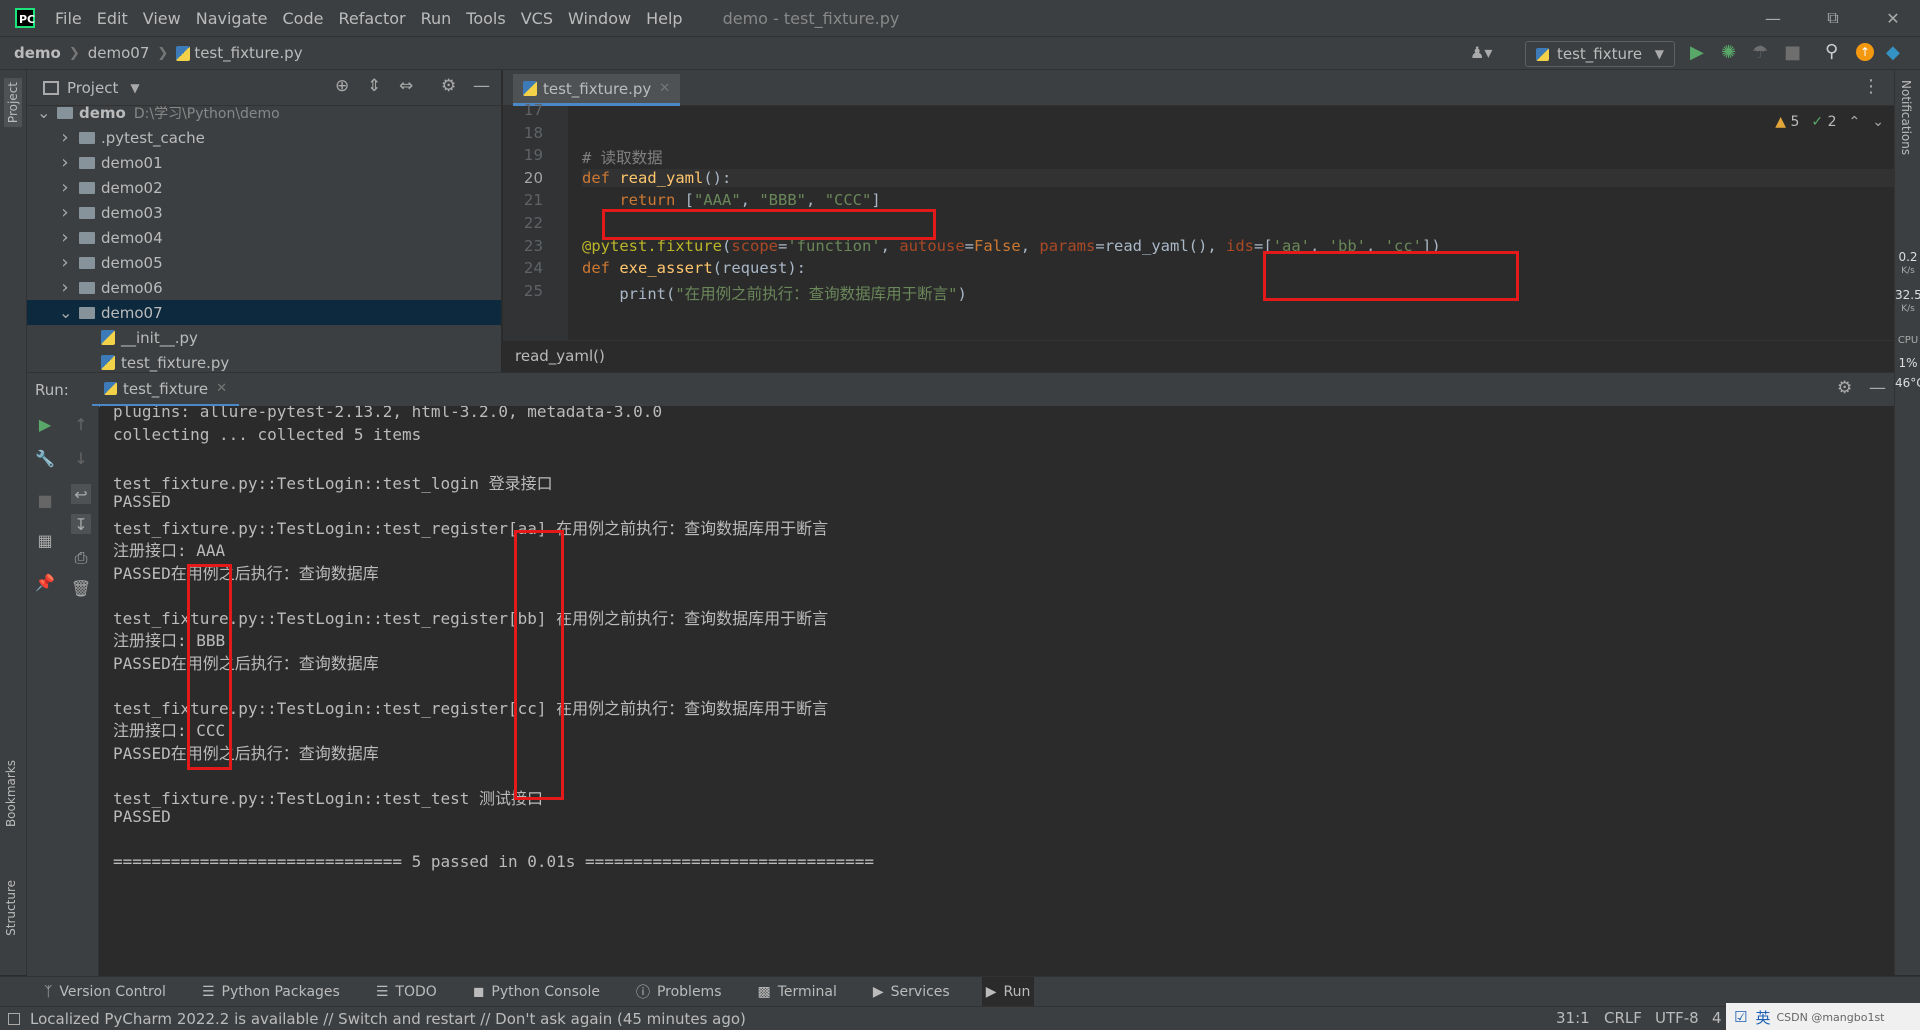 This screenshot has height=1030, width=1920. I want to click on tab-run-test-fixture: test_fixture ✕, so click(165, 390).